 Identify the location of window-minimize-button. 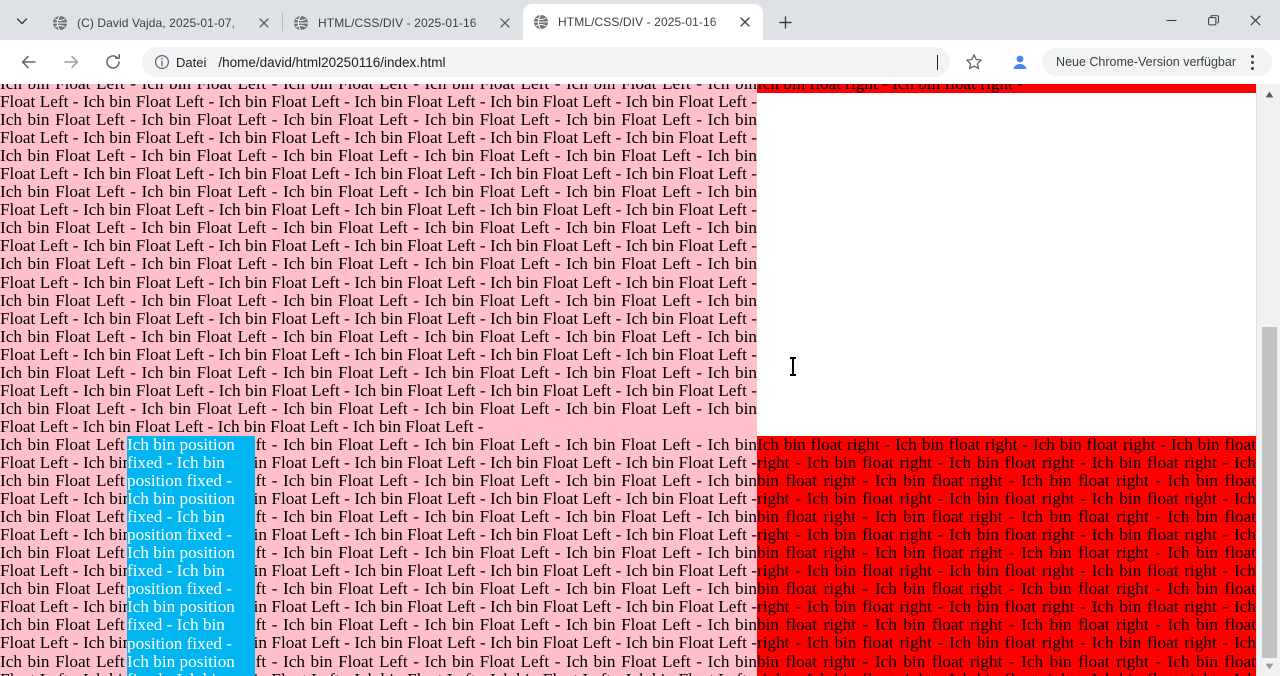
(1171, 20).